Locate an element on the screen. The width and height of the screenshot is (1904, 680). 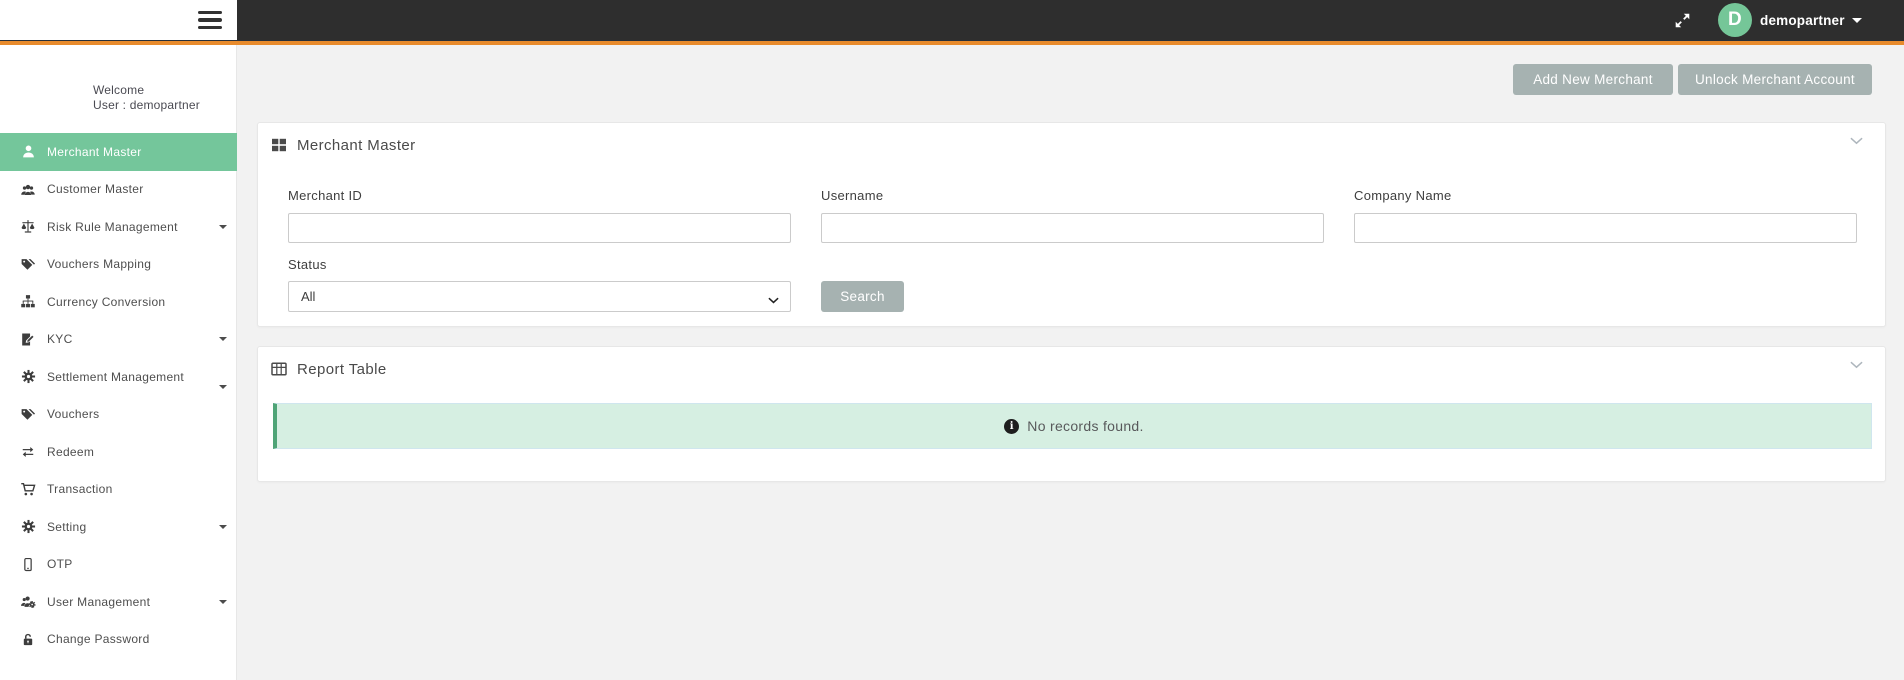
info-icon: i is located at coordinates (1012, 426).